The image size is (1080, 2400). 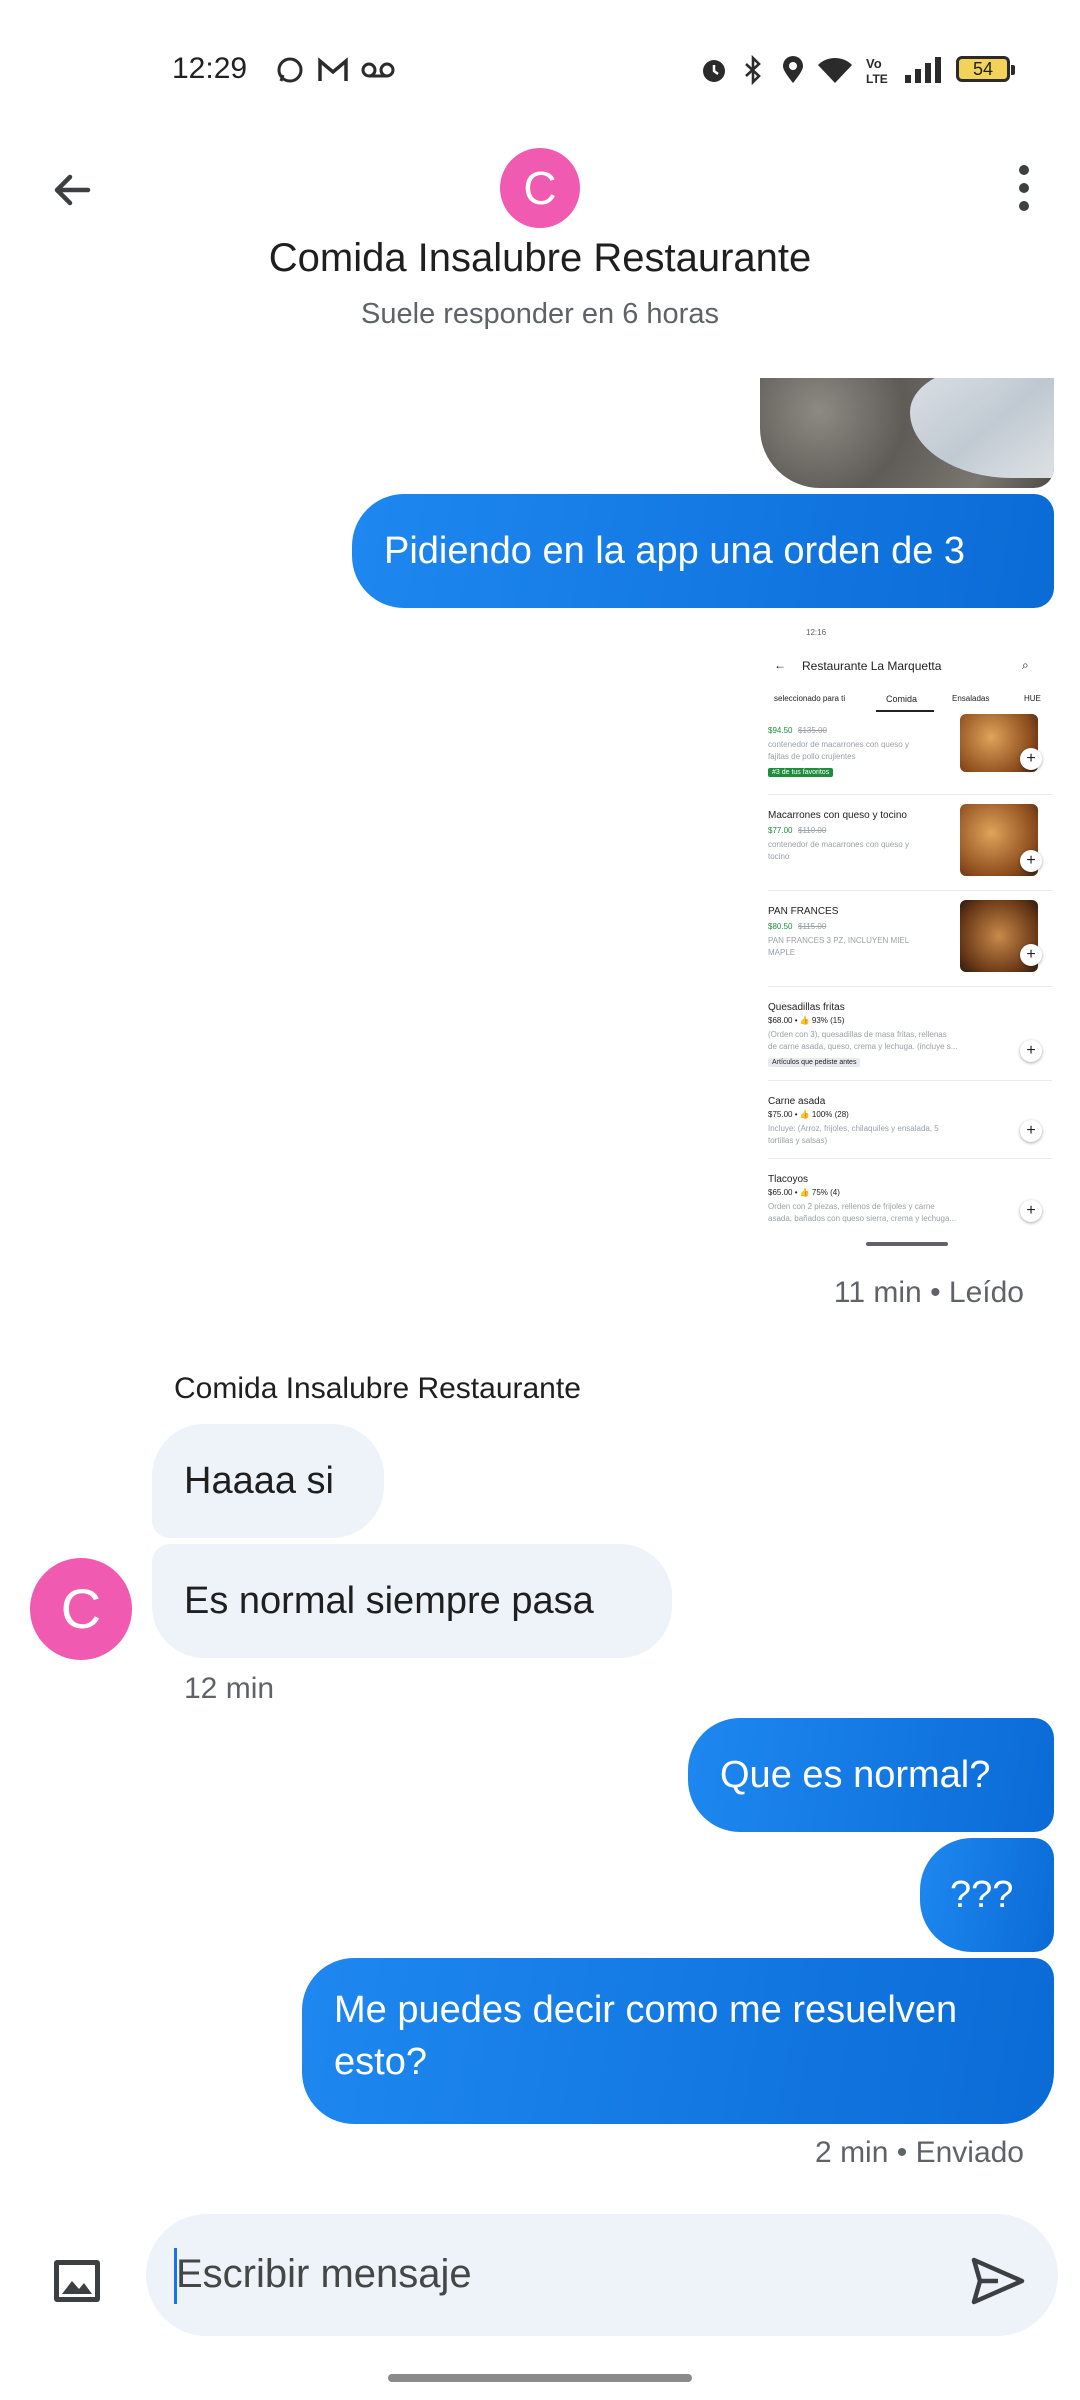 I want to click on whatsapp-icon, so click(x=290, y=70).